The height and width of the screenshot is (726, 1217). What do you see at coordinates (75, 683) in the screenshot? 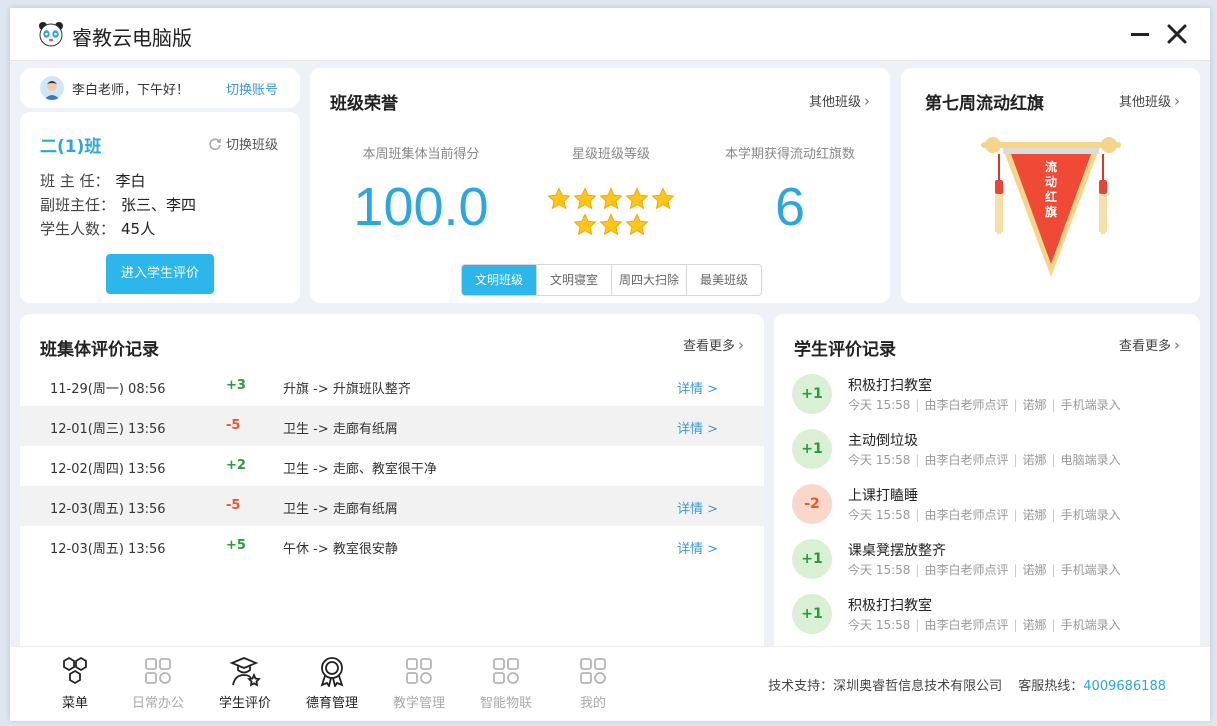
I see `nav-item-menu: 菜单` at bounding box center [75, 683].